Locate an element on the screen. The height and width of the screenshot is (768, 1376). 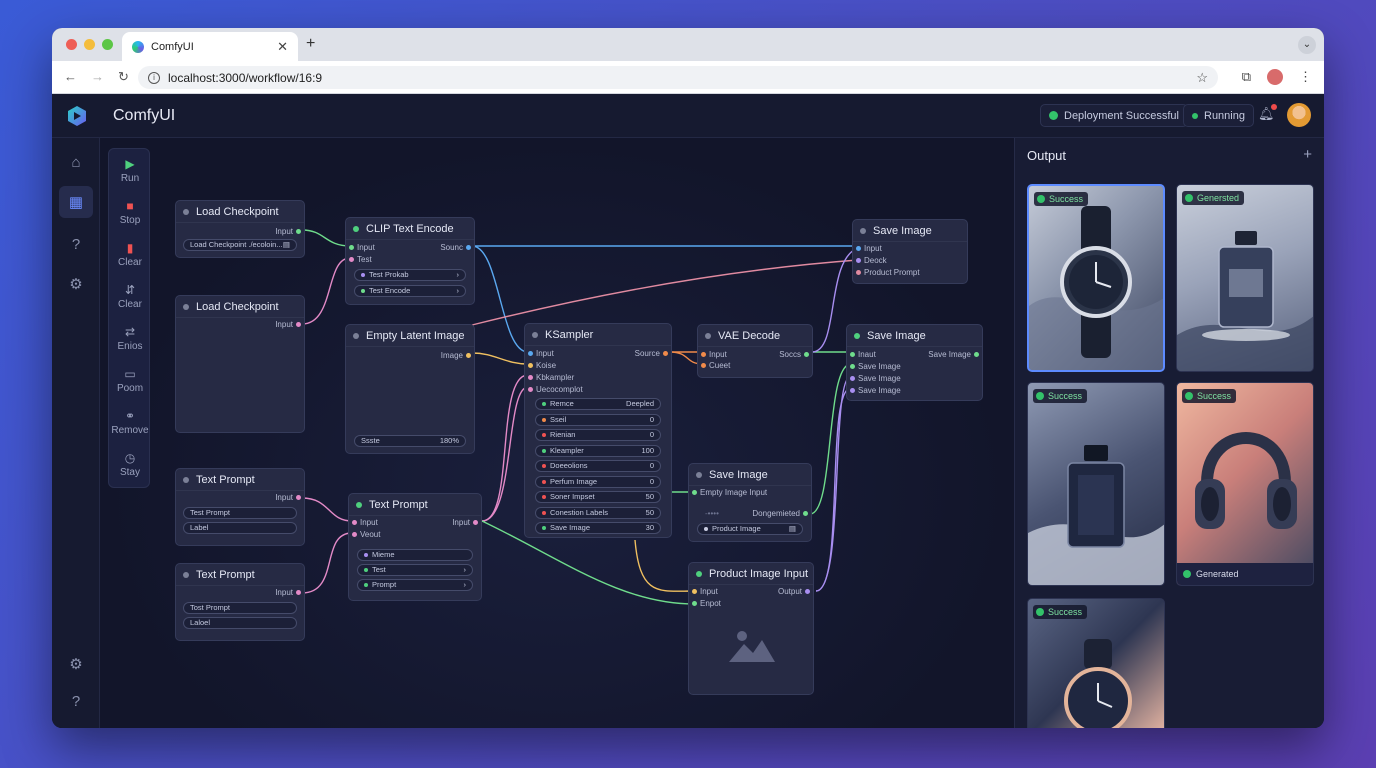
text-field: Test Prokab › is located at coordinates (410, 275).